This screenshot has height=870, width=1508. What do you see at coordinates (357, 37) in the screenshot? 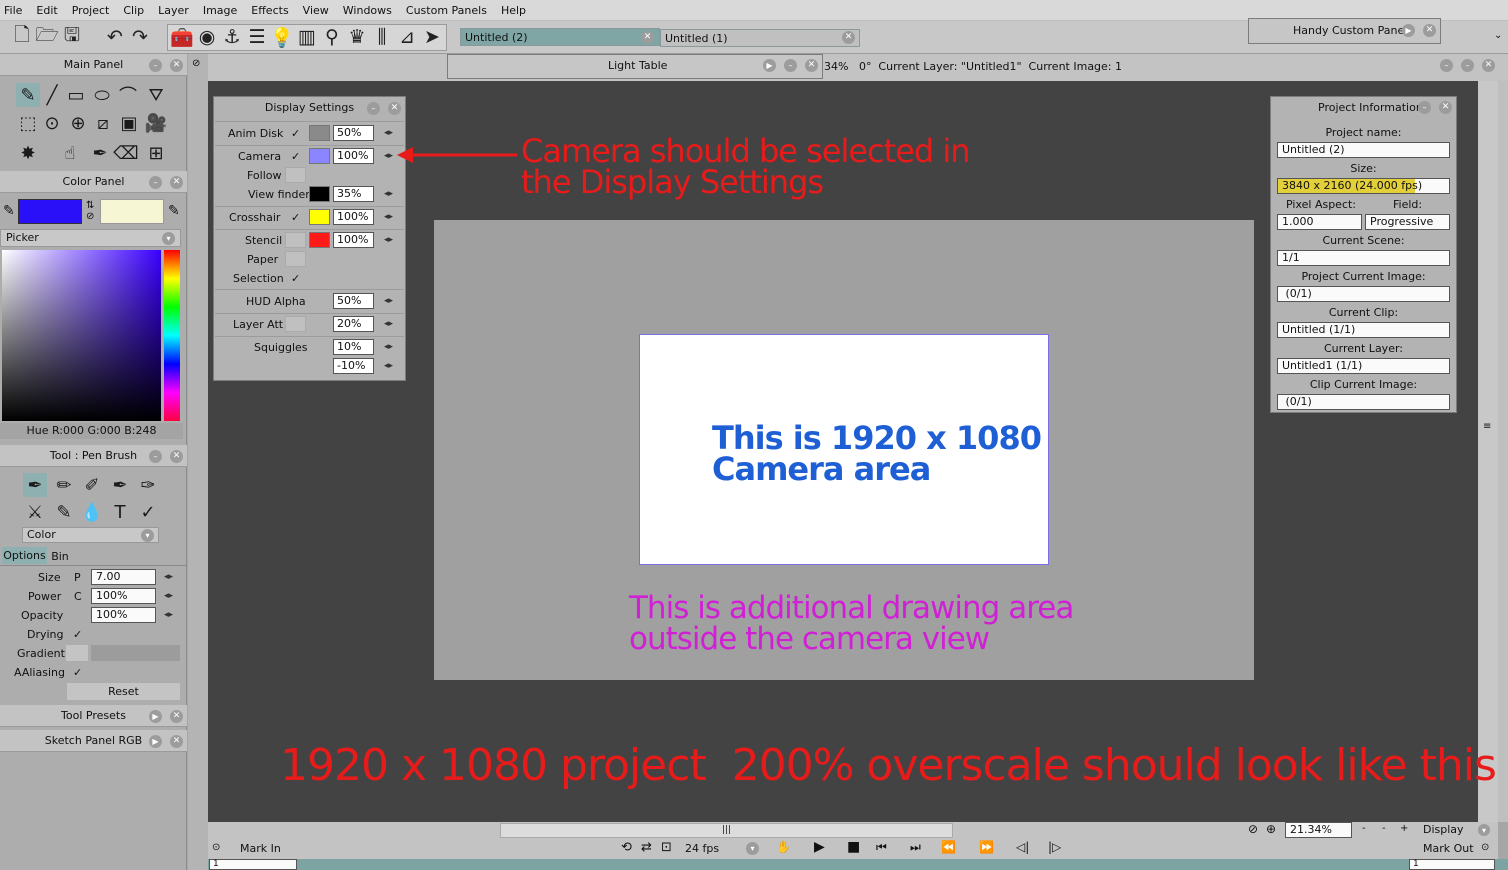
I see `paint-icon: ♛` at bounding box center [357, 37].